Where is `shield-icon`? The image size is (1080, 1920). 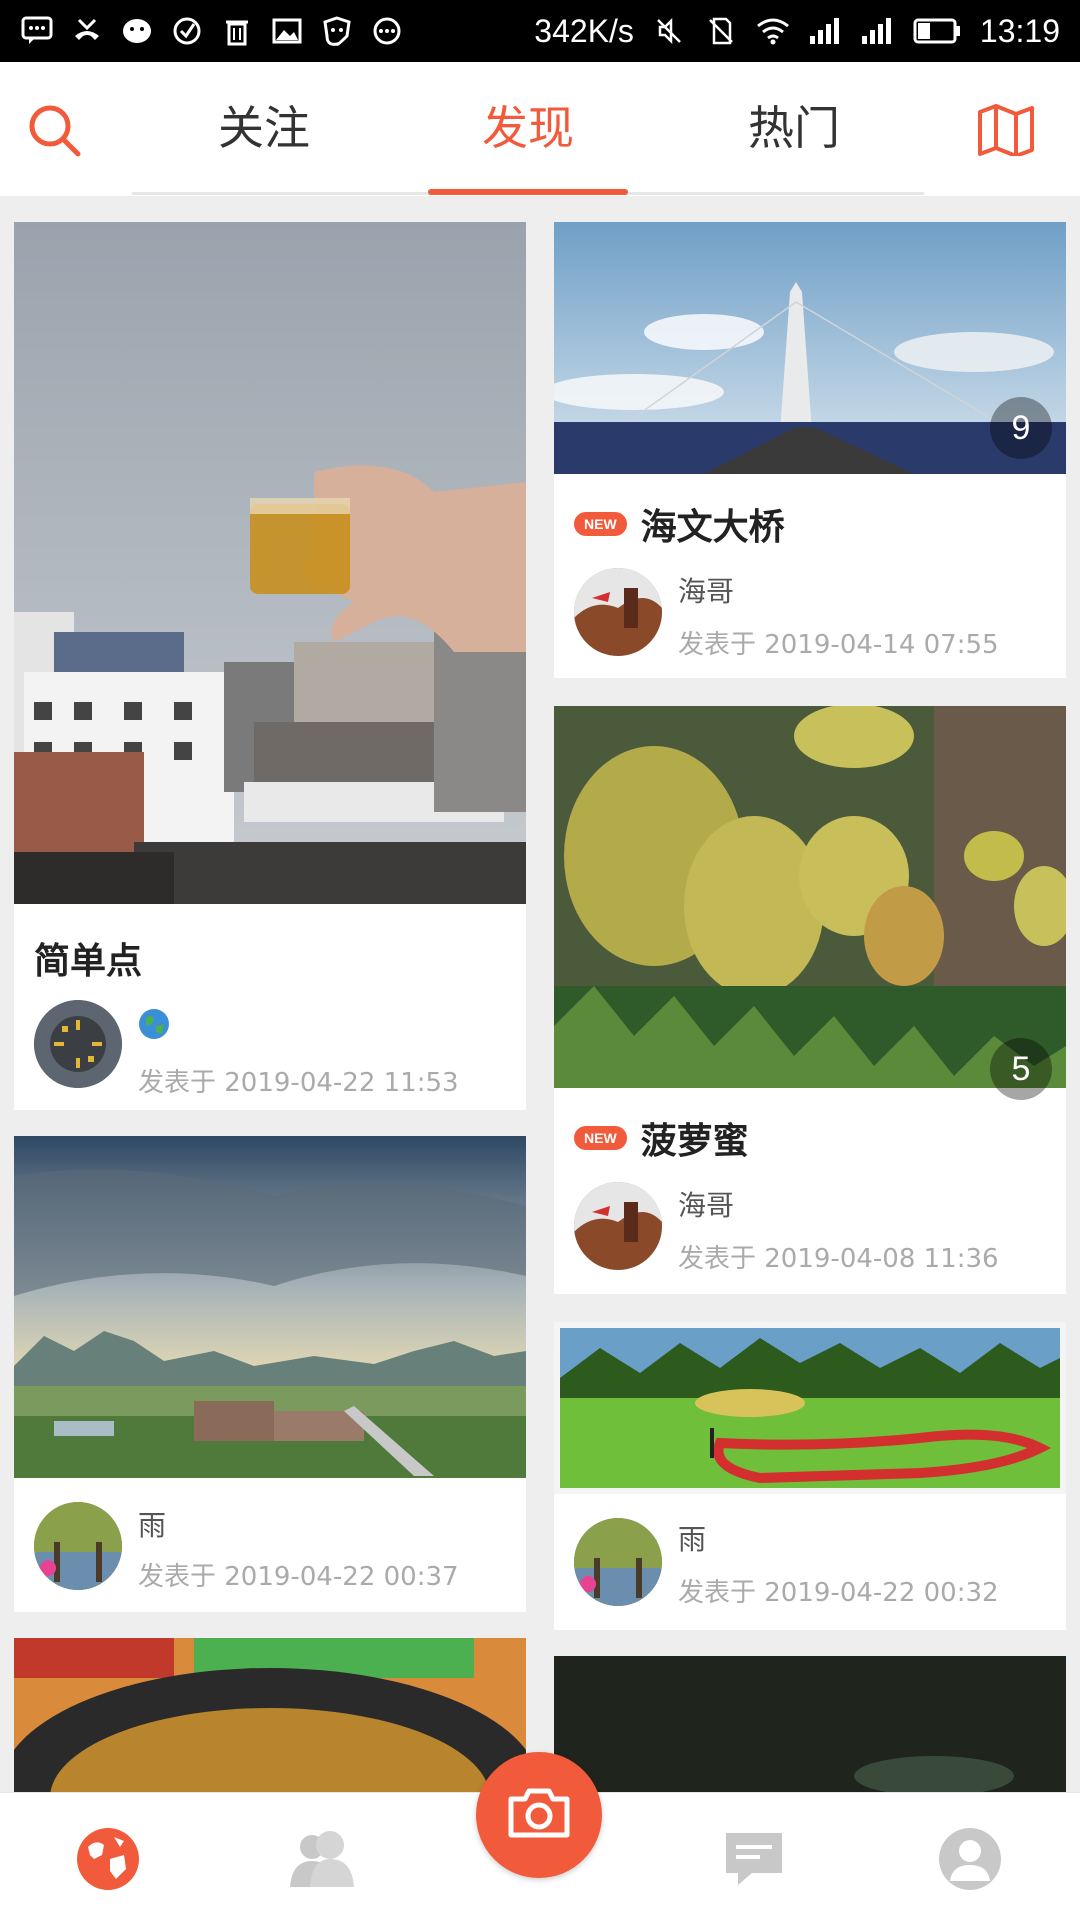
shield-icon is located at coordinates (337, 31).